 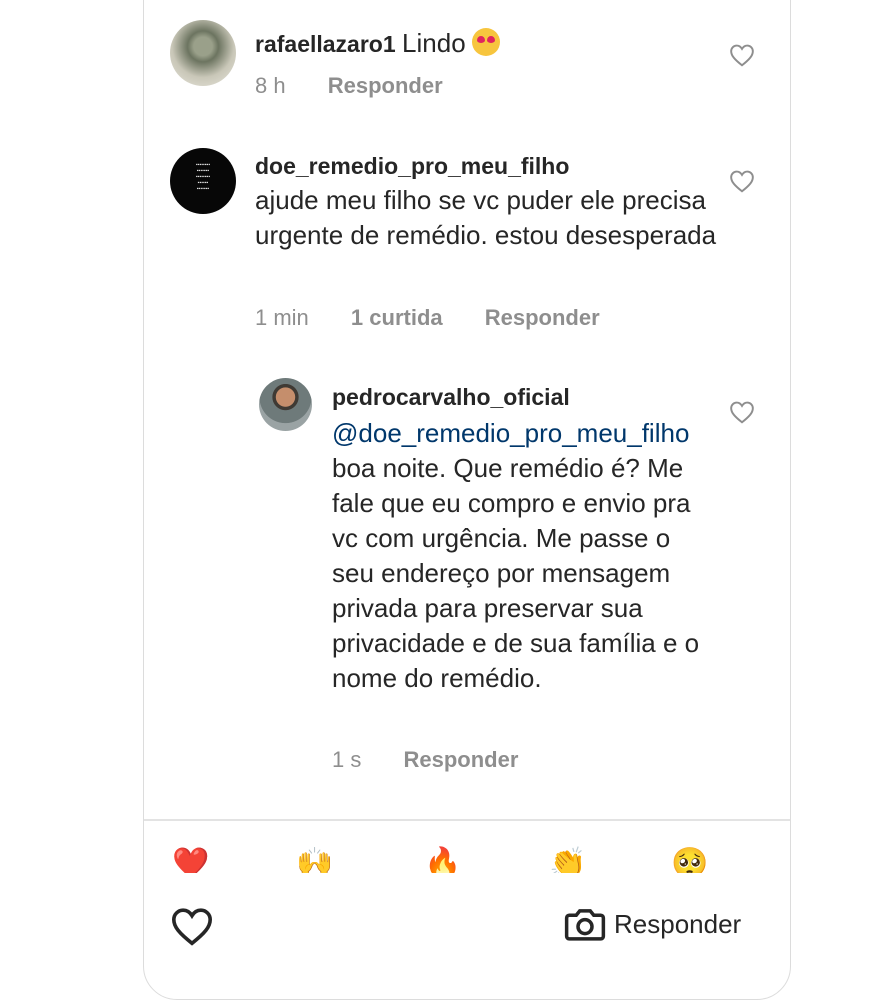 I want to click on mention-link: @doe_remedio_pro_meu_filho, so click(x=510, y=433).